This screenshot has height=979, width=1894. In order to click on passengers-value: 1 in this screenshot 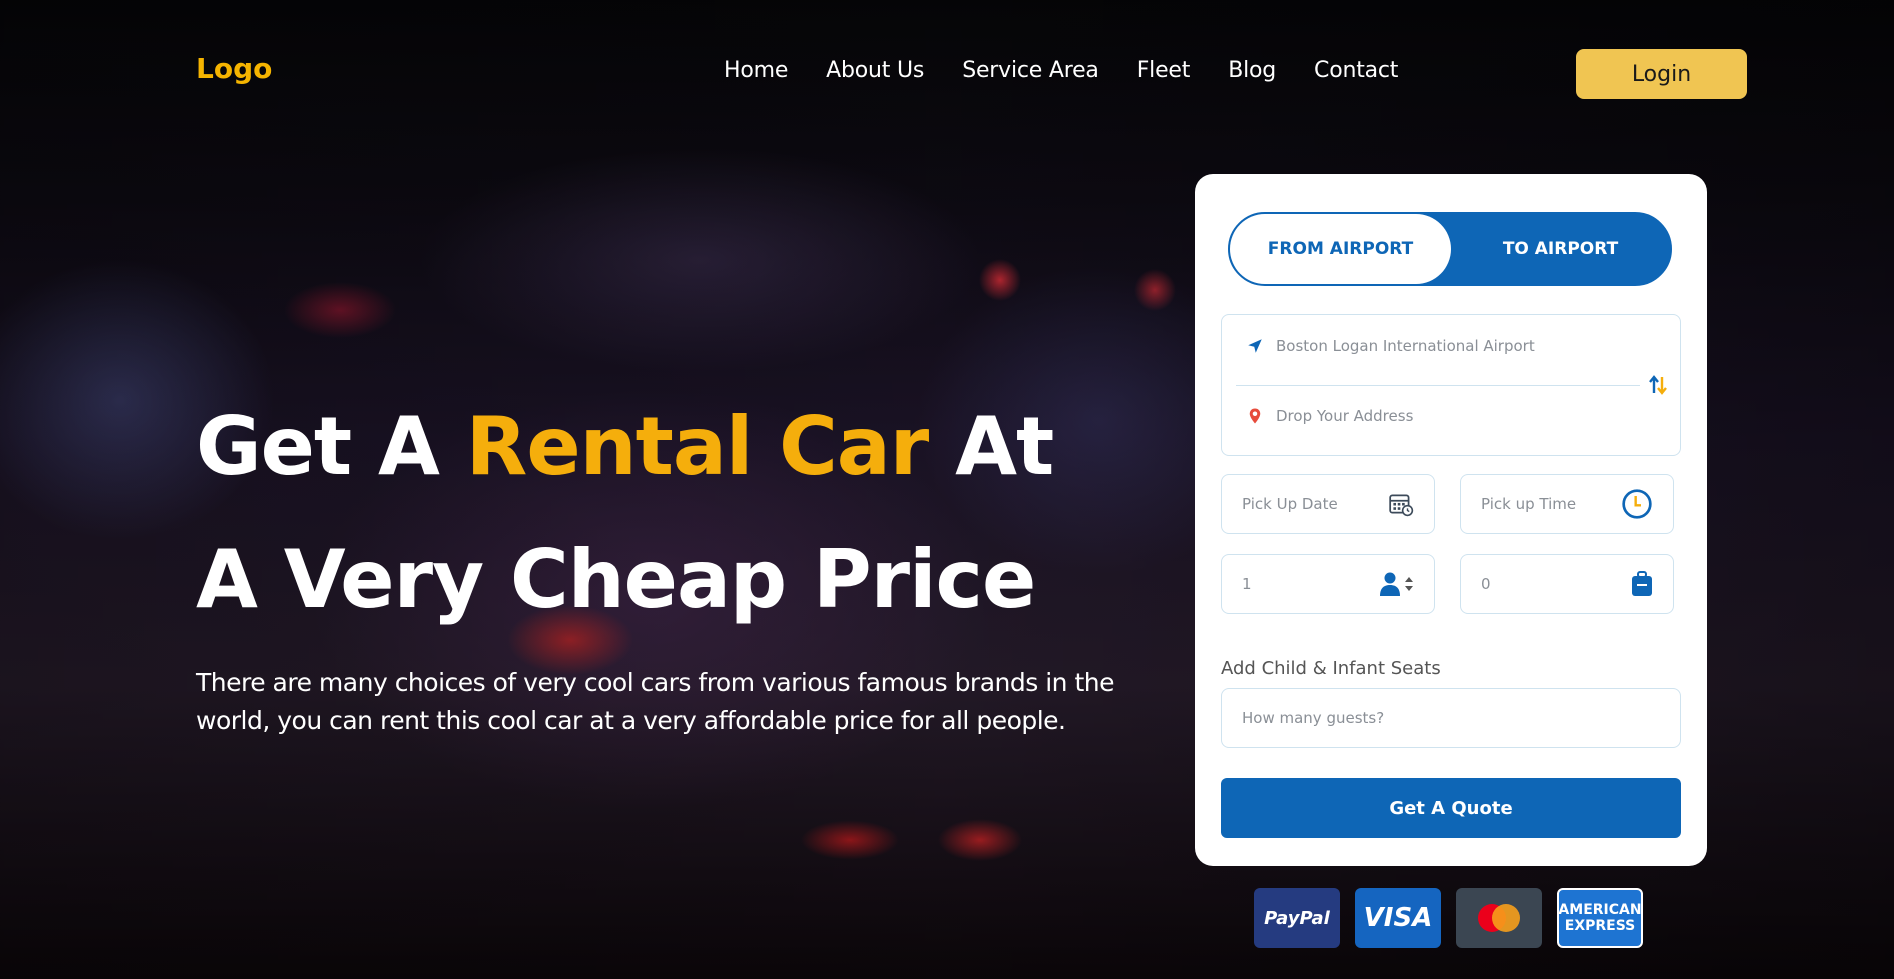, I will do `click(1247, 584)`.